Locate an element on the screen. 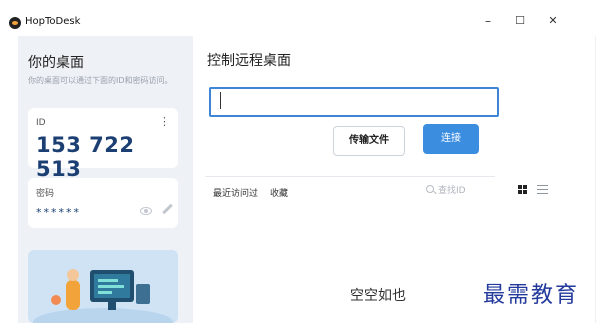 The height and width of the screenshot is (323, 603). sidebar-description: 你的桌面可以通过下面的ID和密码访问。 is located at coordinates (100, 80).